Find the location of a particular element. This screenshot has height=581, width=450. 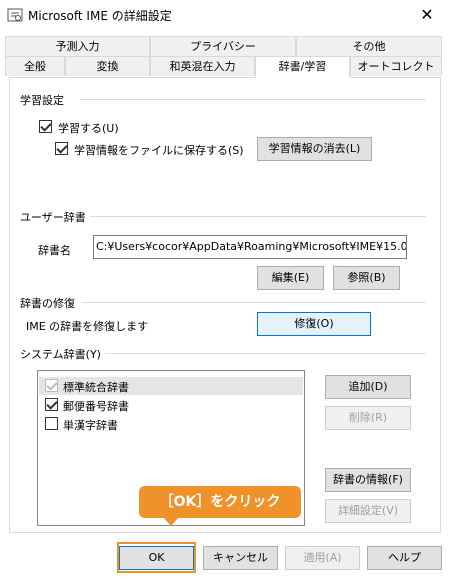

ok-button: OK is located at coordinates (156, 558).